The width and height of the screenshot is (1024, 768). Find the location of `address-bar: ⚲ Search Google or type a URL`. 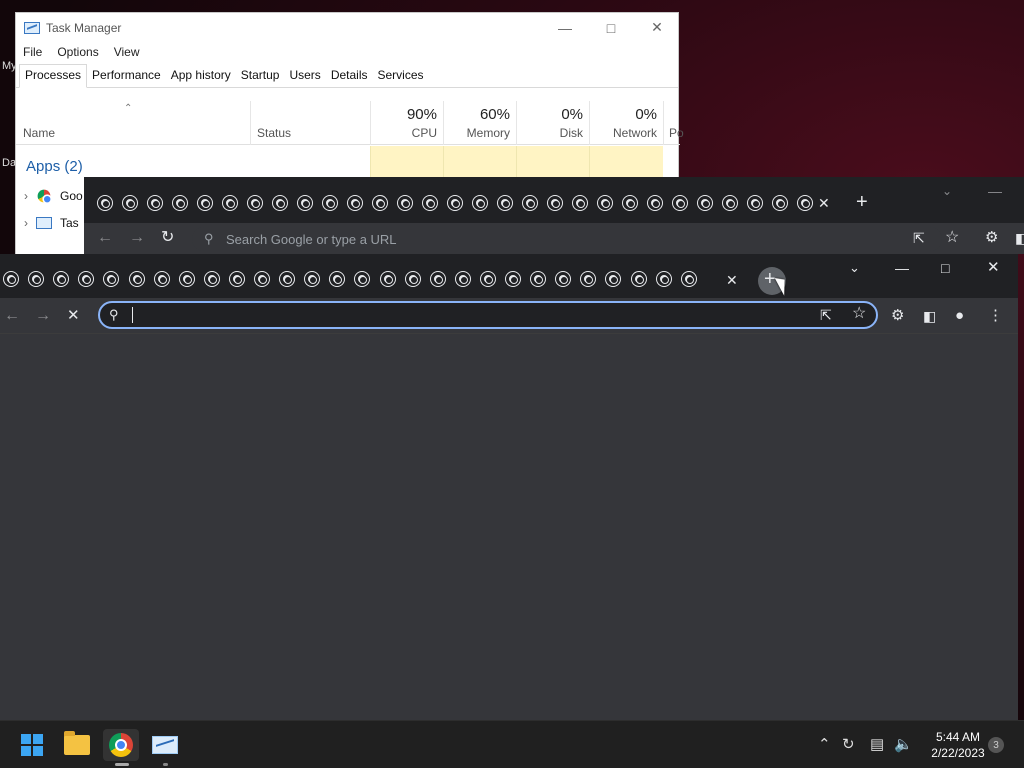

address-bar: ⚲ Search Google or type a URL is located at coordinates (567, 239).